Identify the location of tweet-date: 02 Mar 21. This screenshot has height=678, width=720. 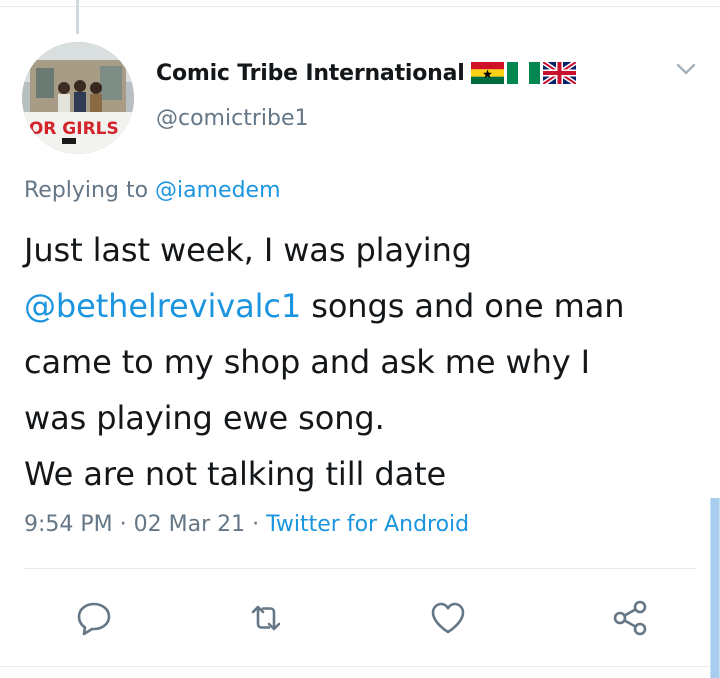
(189, 524).